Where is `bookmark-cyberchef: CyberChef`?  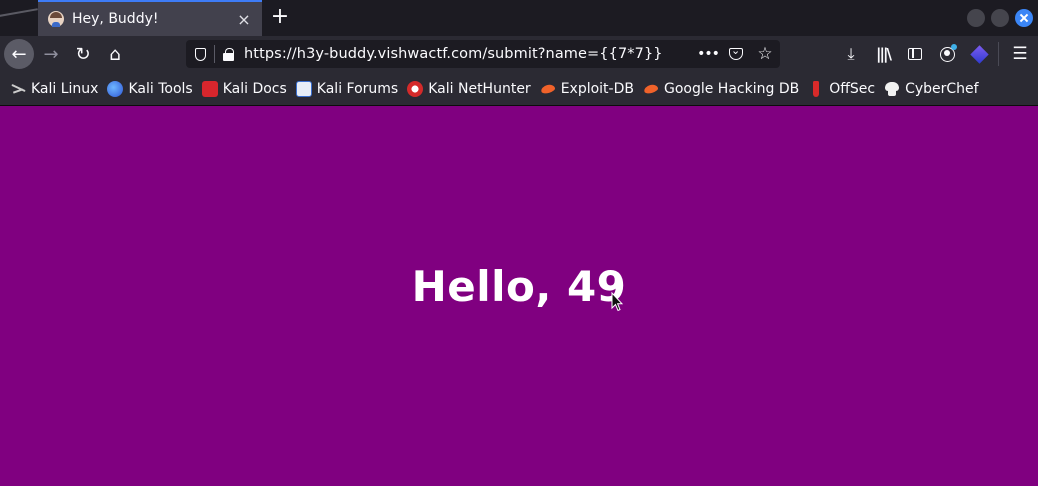
bookmark-cyberchef: CyberChef is located at coordinates (933, 89).